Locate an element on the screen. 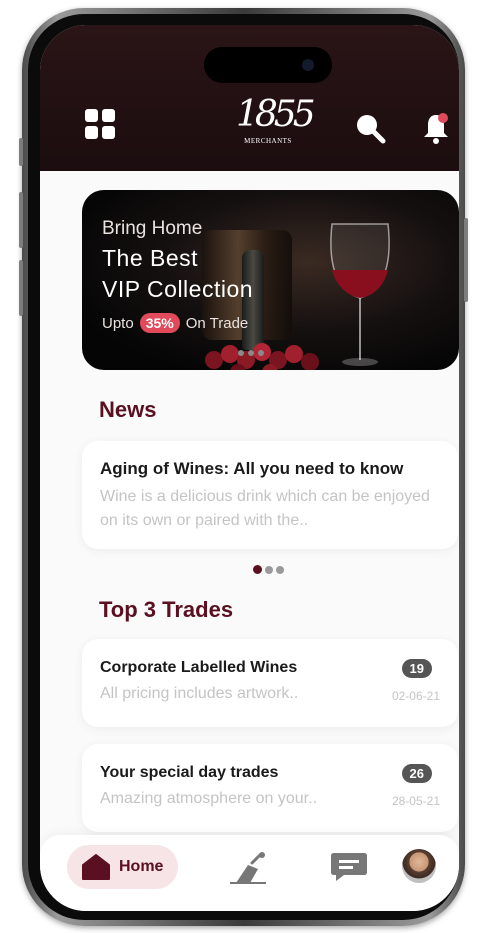 This screenshot has width=485, height=933. news-section-title: News is located at coordinates (128, 409).